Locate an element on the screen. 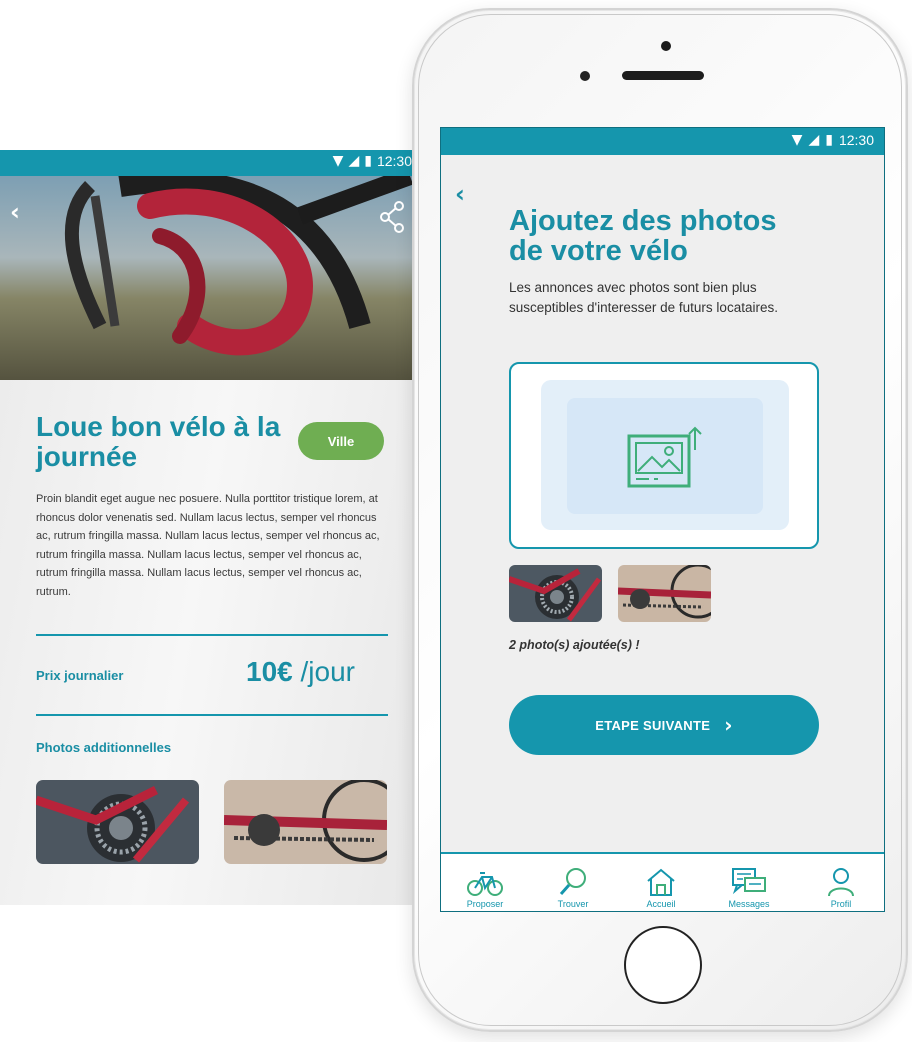  tab-messages: Messages is located at coordinates (749, 882).